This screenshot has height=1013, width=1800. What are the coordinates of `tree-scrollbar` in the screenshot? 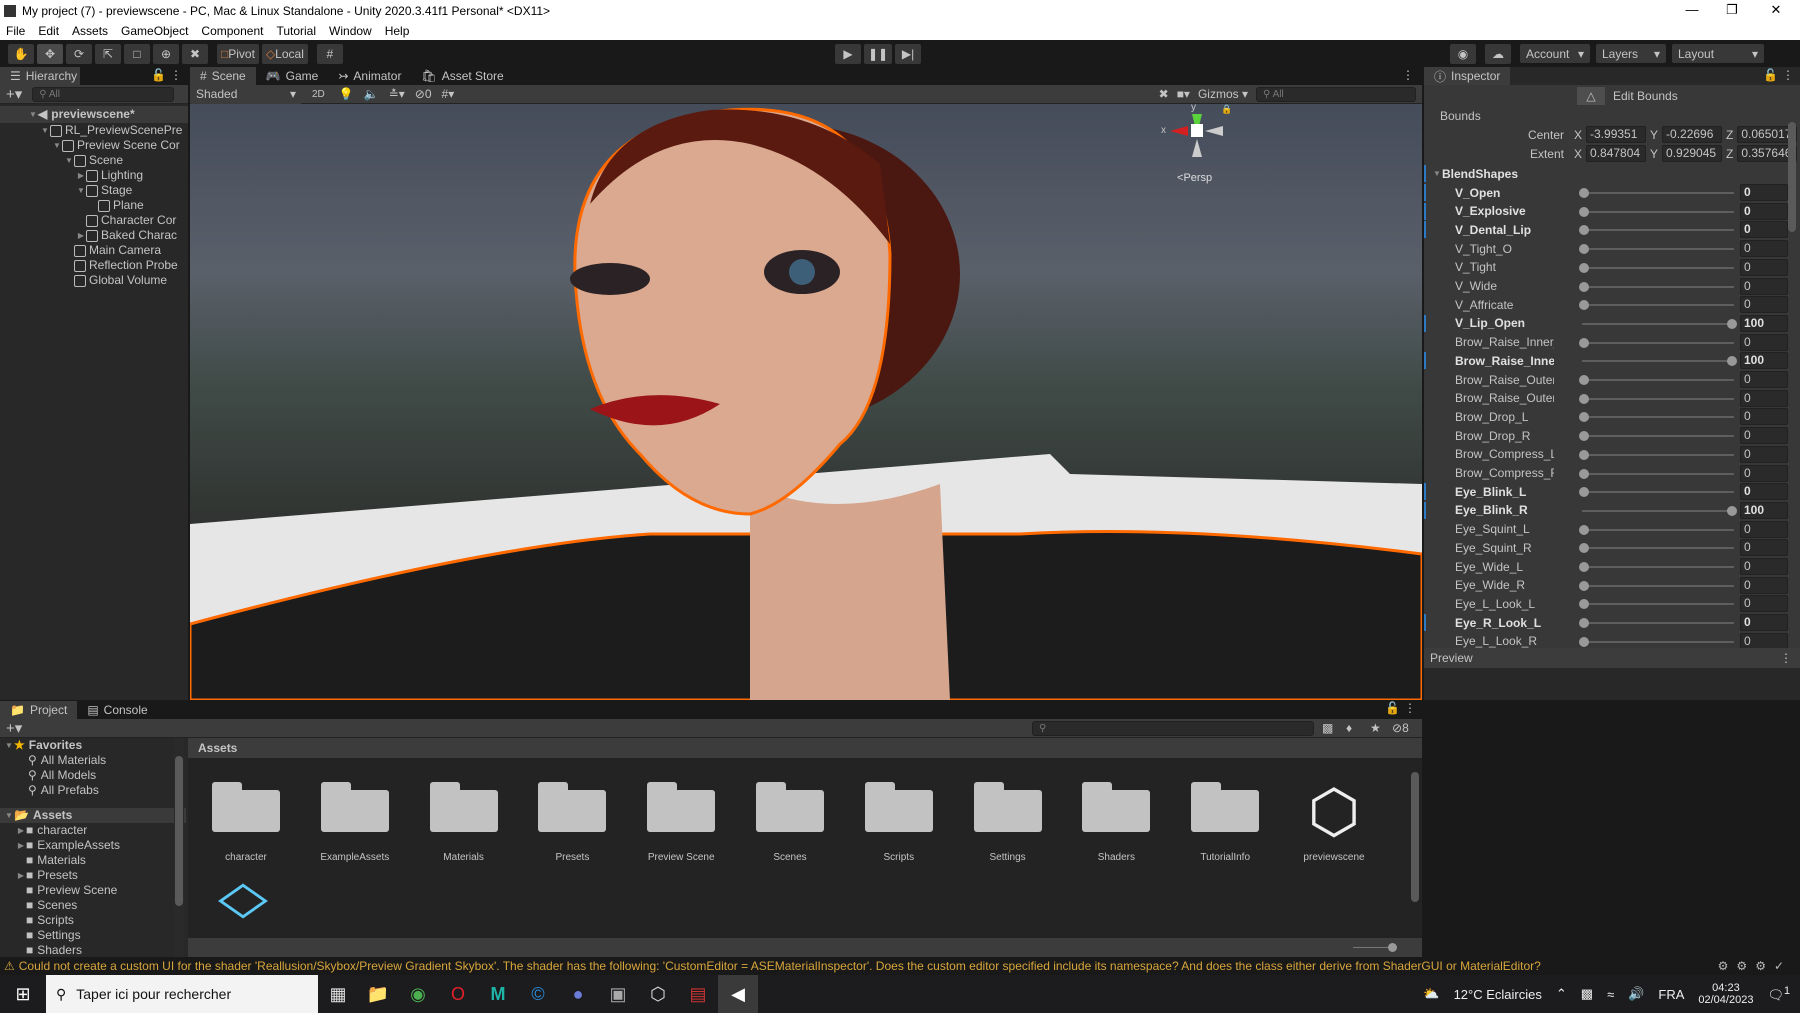 It's located at (179, 847).